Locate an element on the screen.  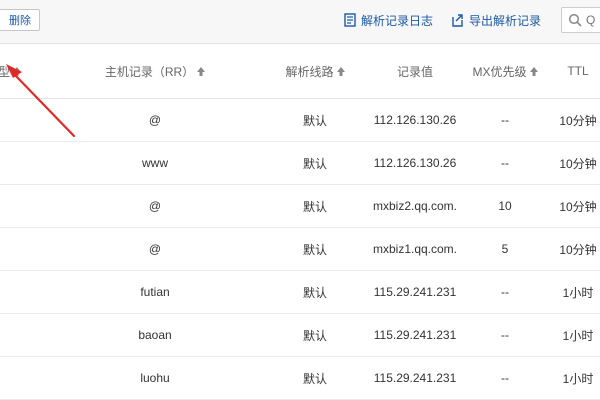
table-row: ( @ 默认 mxbiz2.qq.com. 10 10分钟 is located at coordinates (300, 206).